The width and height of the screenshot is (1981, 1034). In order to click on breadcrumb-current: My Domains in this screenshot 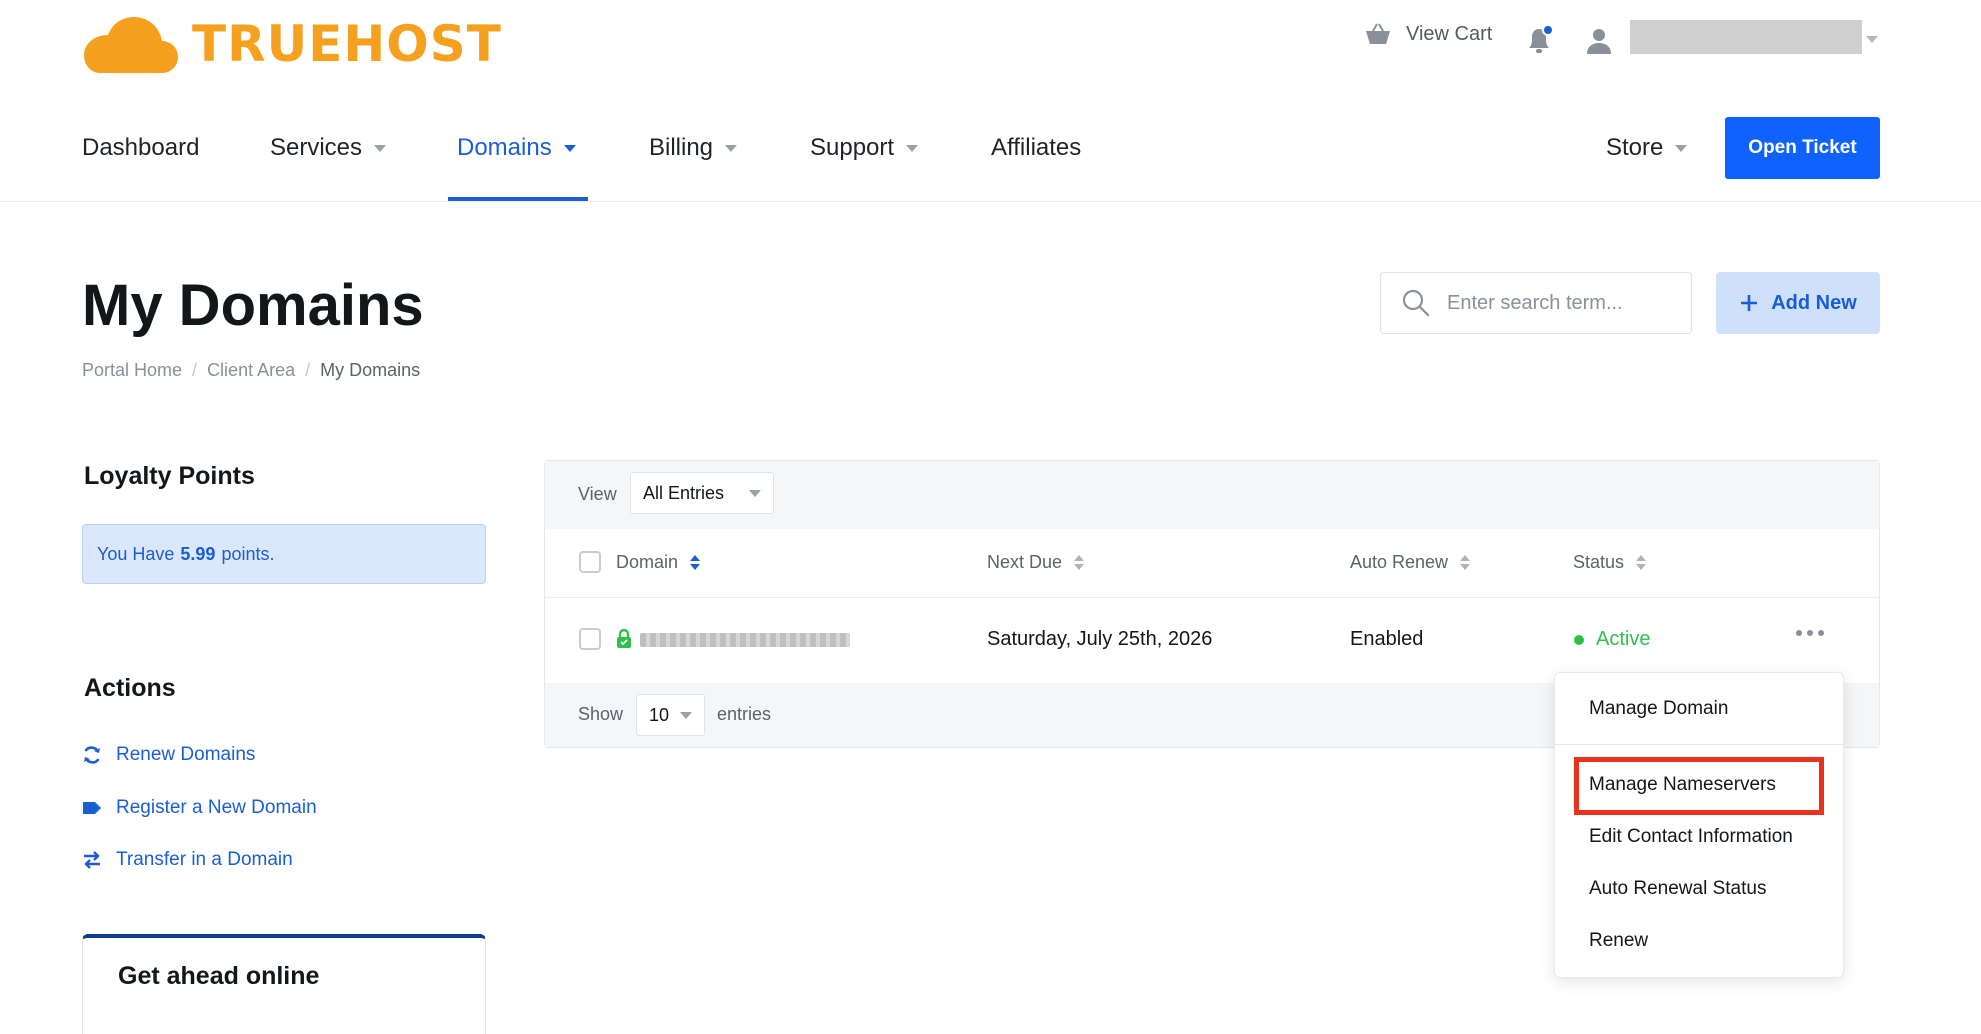, I will do `click(370, 370)`.